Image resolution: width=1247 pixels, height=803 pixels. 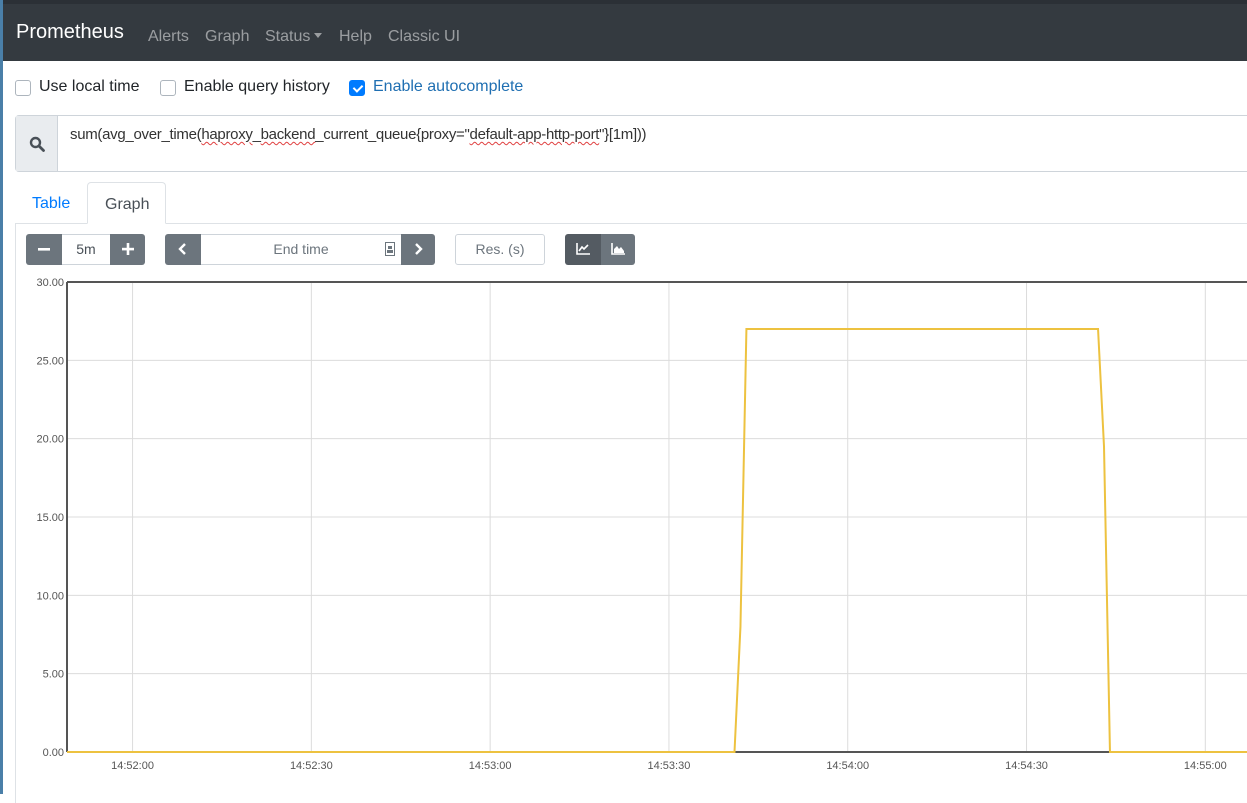 What do you see at coordinates (669, 766) in the screenshot?
I see `x-tick-label: 14:53:30` at bounding box center [669, 766].